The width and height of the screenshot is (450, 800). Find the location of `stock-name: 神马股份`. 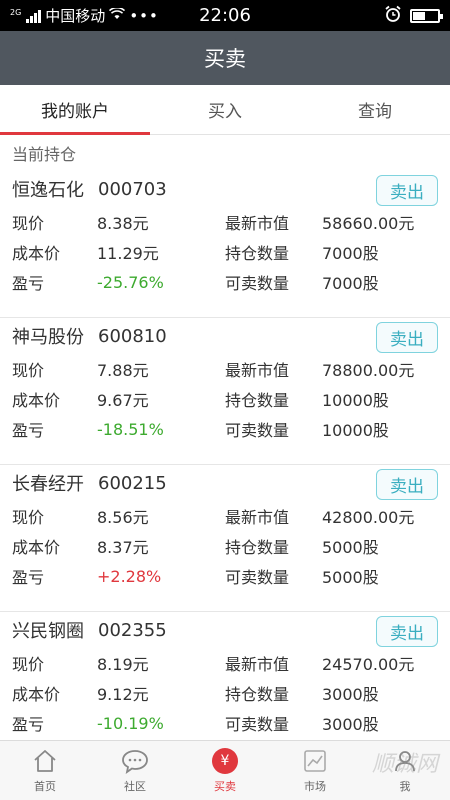

stock-name: 神马股份 is located at coordinates (48, 337).